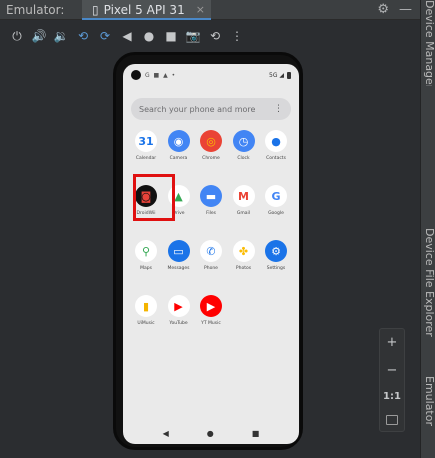  I want to click on app-yt-music: ▶ YT Music, so click(211, 322).